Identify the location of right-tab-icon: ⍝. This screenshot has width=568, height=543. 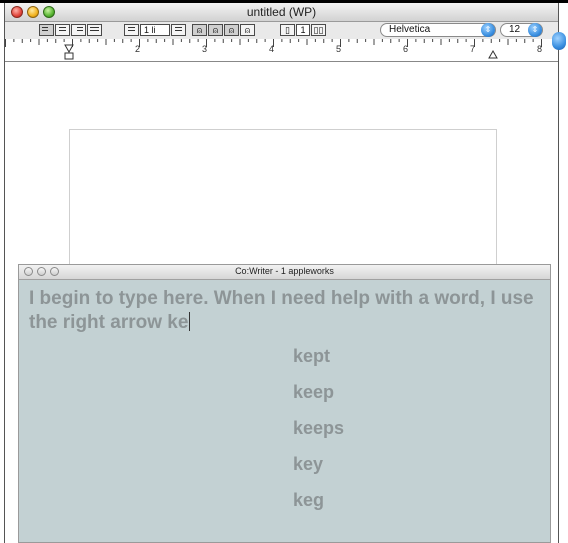
(231, 30).